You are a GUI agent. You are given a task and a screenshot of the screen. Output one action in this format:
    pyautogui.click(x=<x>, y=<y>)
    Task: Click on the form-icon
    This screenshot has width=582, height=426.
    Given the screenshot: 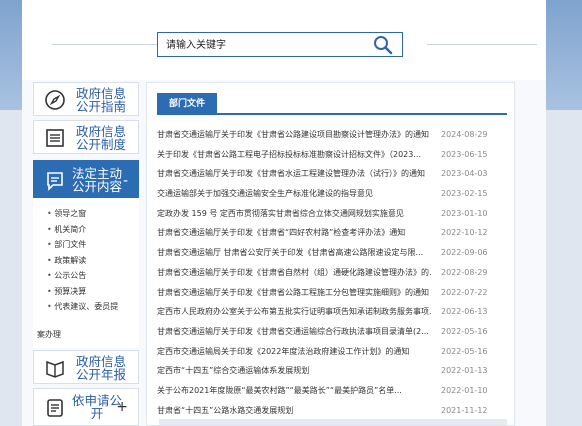 What is the action you would take?
    pyautogui.click(x=55, y=408)
    